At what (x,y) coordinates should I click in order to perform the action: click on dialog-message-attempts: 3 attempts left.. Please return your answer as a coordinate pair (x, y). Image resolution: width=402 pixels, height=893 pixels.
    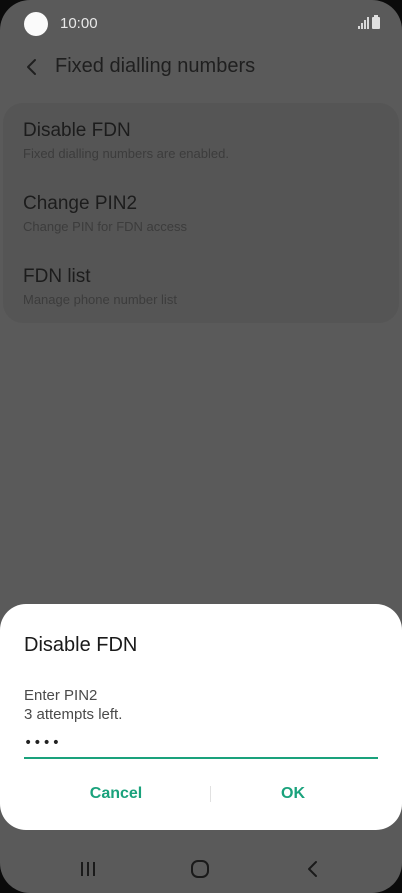
    Looking at the image, I should click on (73, 714).